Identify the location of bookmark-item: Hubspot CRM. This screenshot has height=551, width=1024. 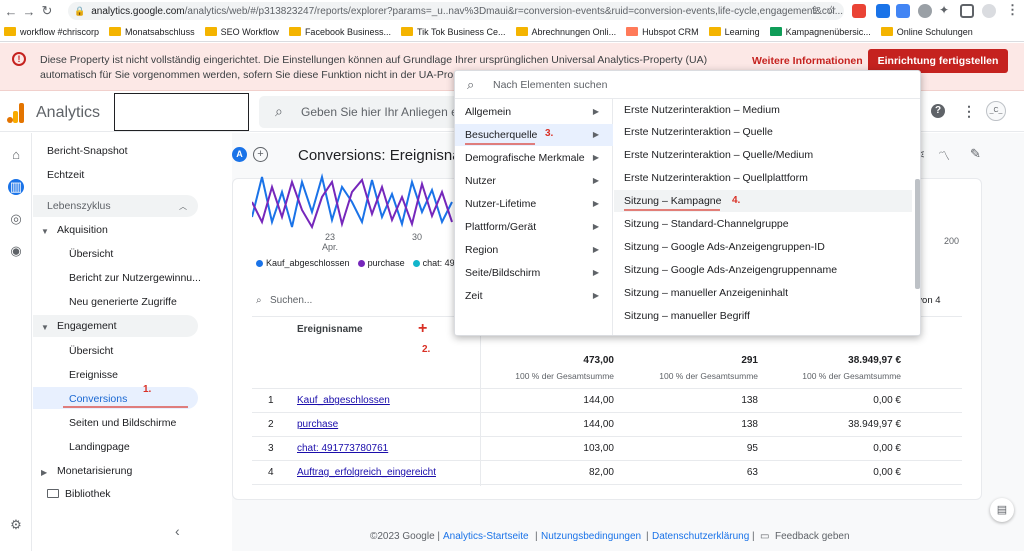
(662, 32).